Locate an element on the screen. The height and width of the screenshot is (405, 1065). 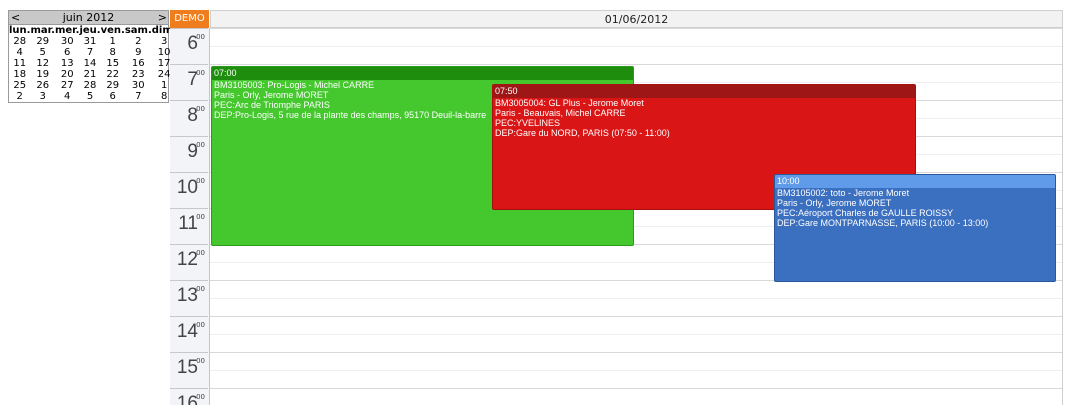
demo-tag: DEMO is located at coordinates (189, 19).